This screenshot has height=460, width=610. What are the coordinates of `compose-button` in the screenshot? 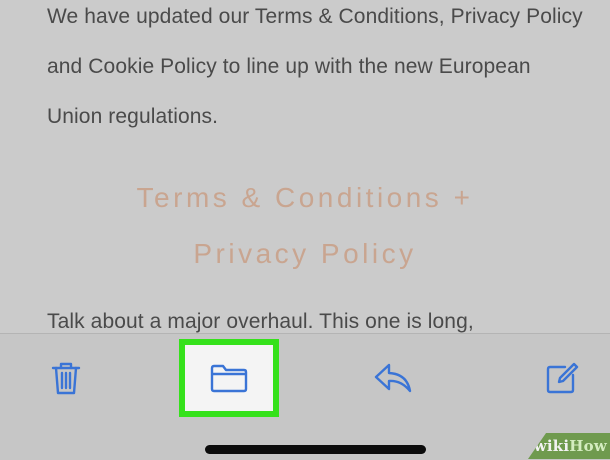 It's located at (562, 378).